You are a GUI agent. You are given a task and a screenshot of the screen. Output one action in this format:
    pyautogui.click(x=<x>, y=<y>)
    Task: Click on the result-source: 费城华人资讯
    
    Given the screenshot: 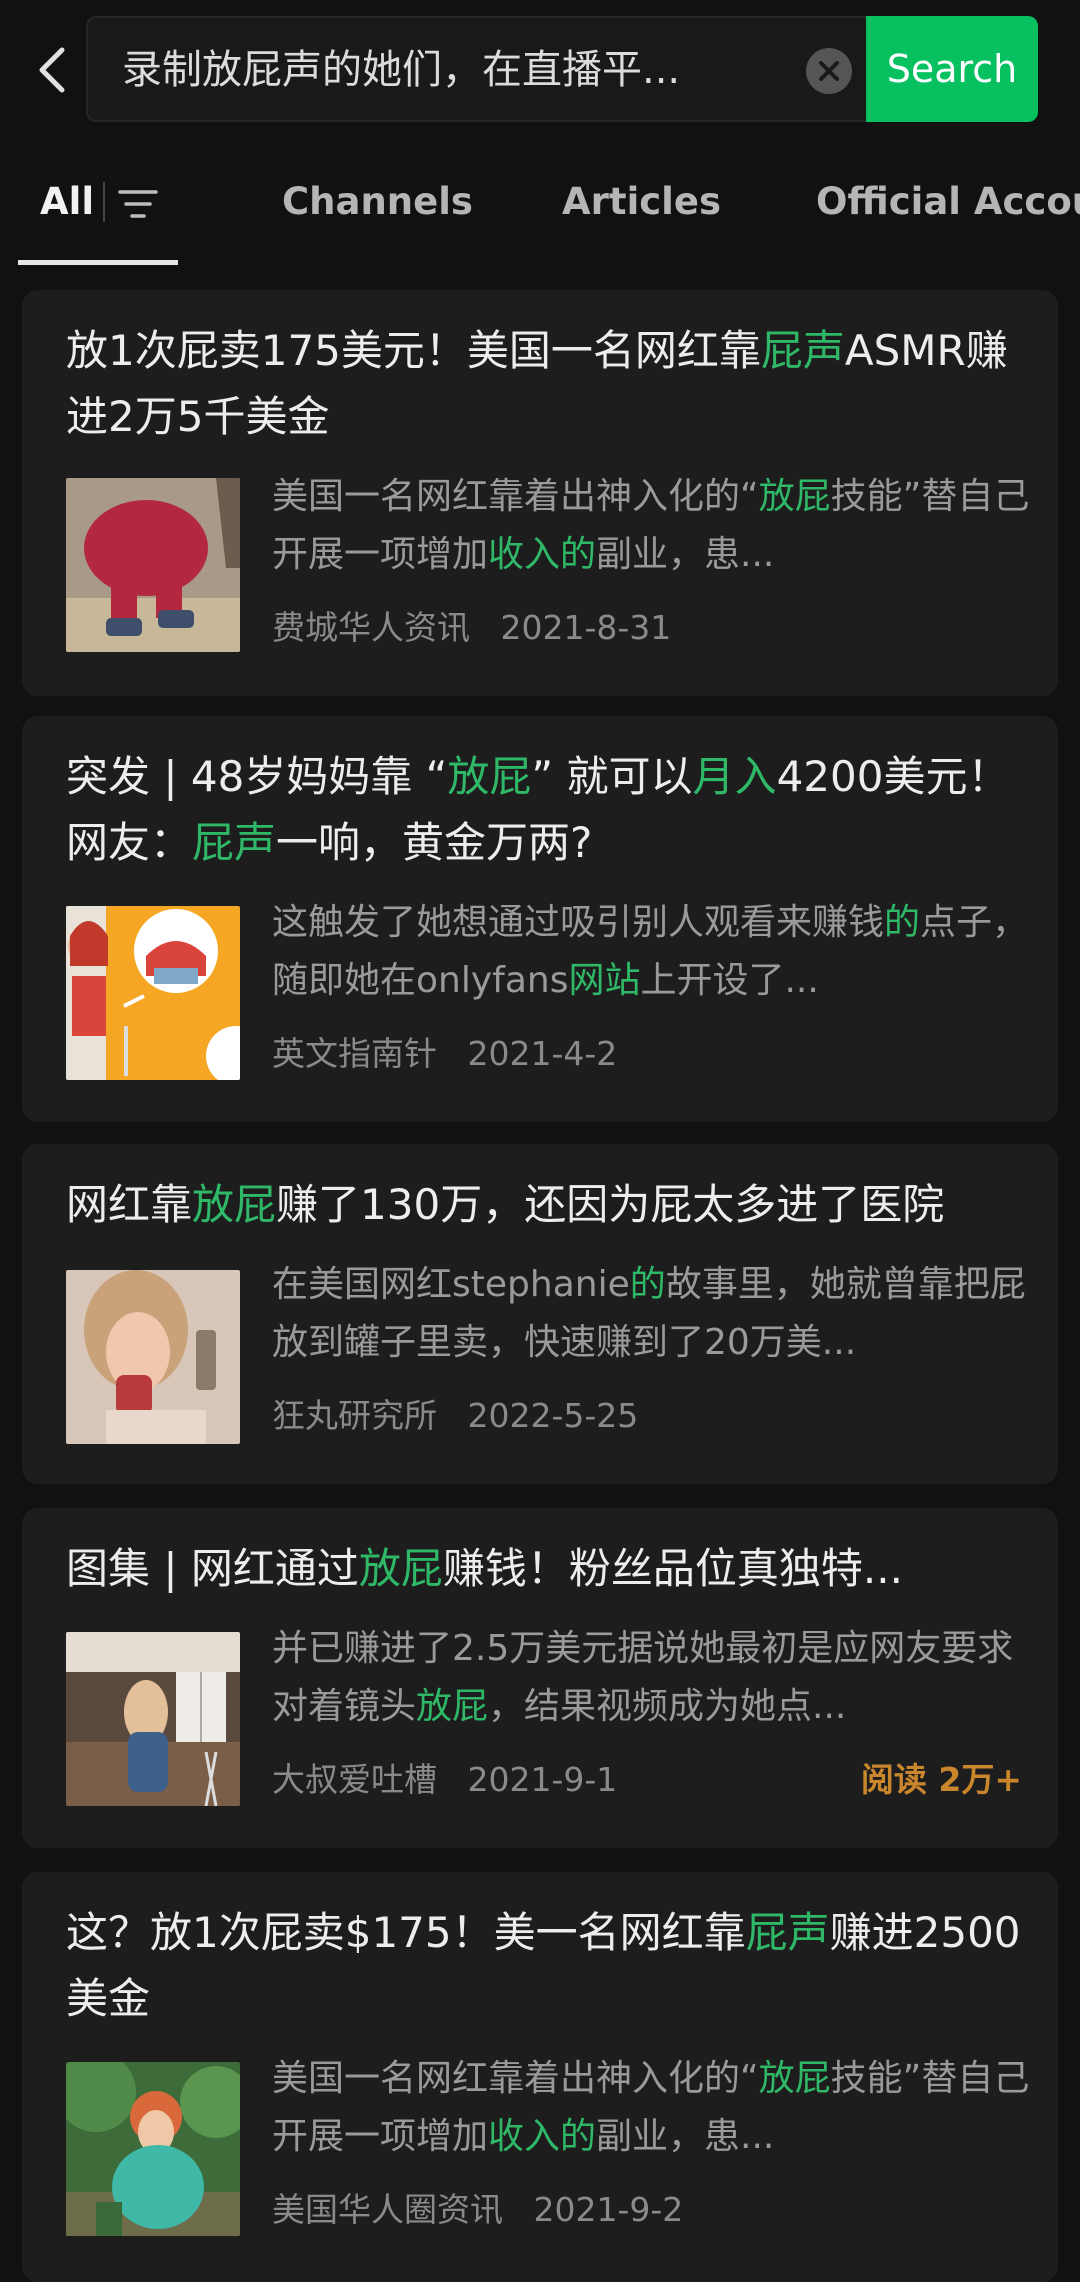 What is the action you would take?
    pyautogui.click(x=371, y=627)
    